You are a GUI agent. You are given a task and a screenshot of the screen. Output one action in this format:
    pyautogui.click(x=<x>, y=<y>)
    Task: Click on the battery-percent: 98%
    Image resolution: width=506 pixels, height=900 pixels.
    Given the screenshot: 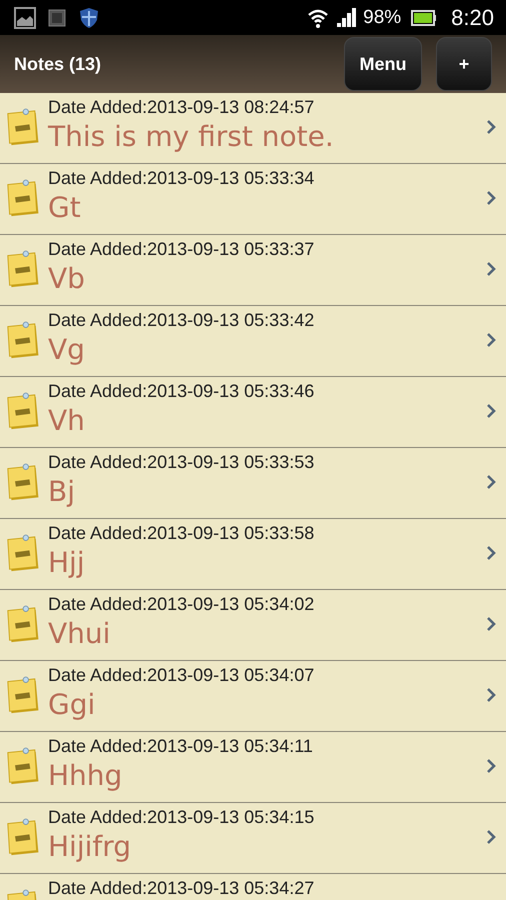 What is the action you would take?
    pyautogui.click(x=382, y=17)
    